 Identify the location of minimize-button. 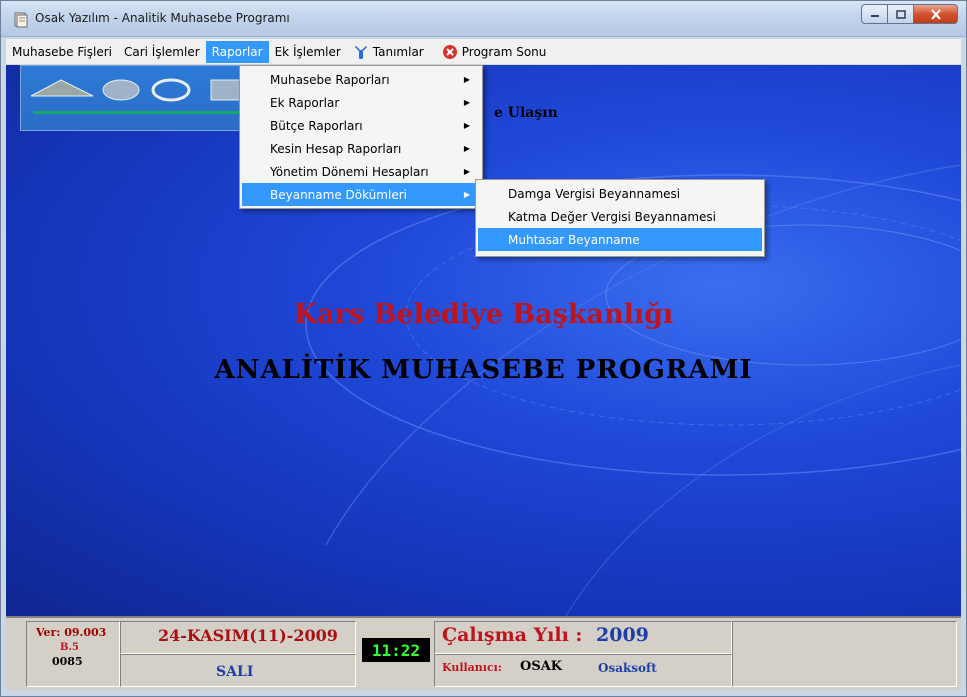
(874, 14).